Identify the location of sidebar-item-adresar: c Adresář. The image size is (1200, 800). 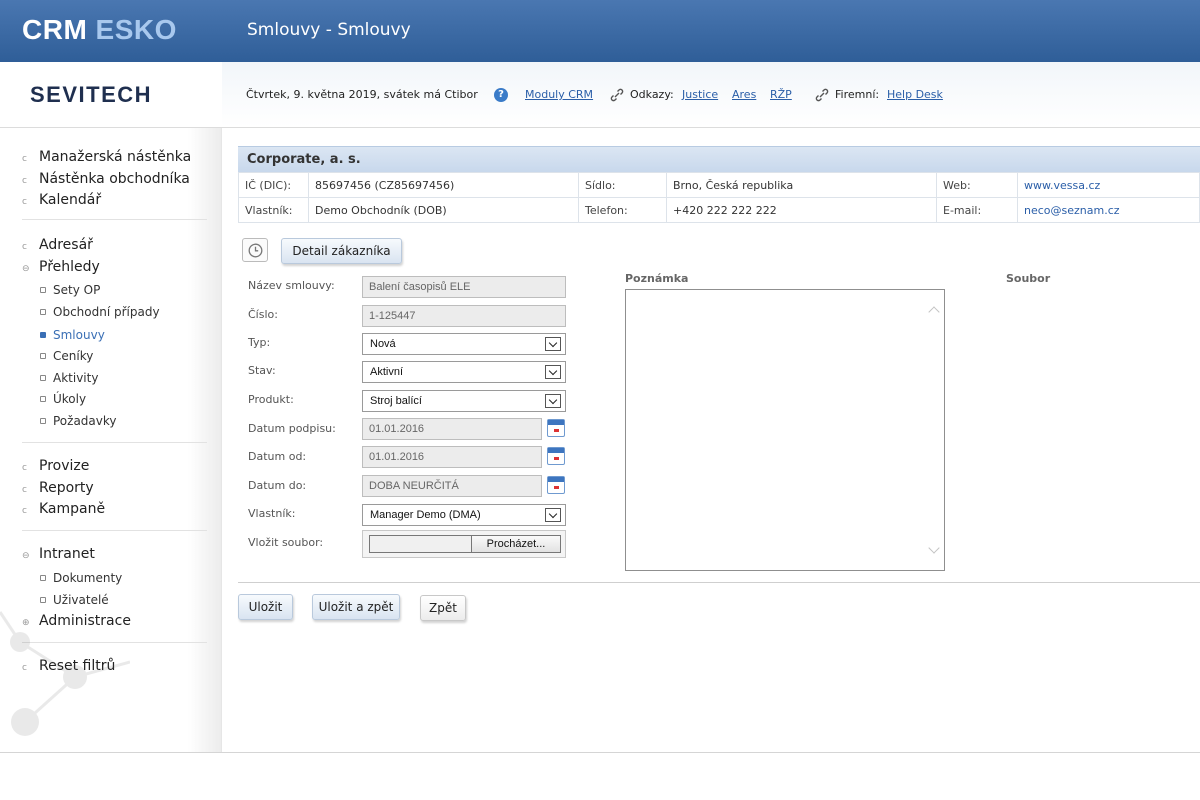
(57, 245).